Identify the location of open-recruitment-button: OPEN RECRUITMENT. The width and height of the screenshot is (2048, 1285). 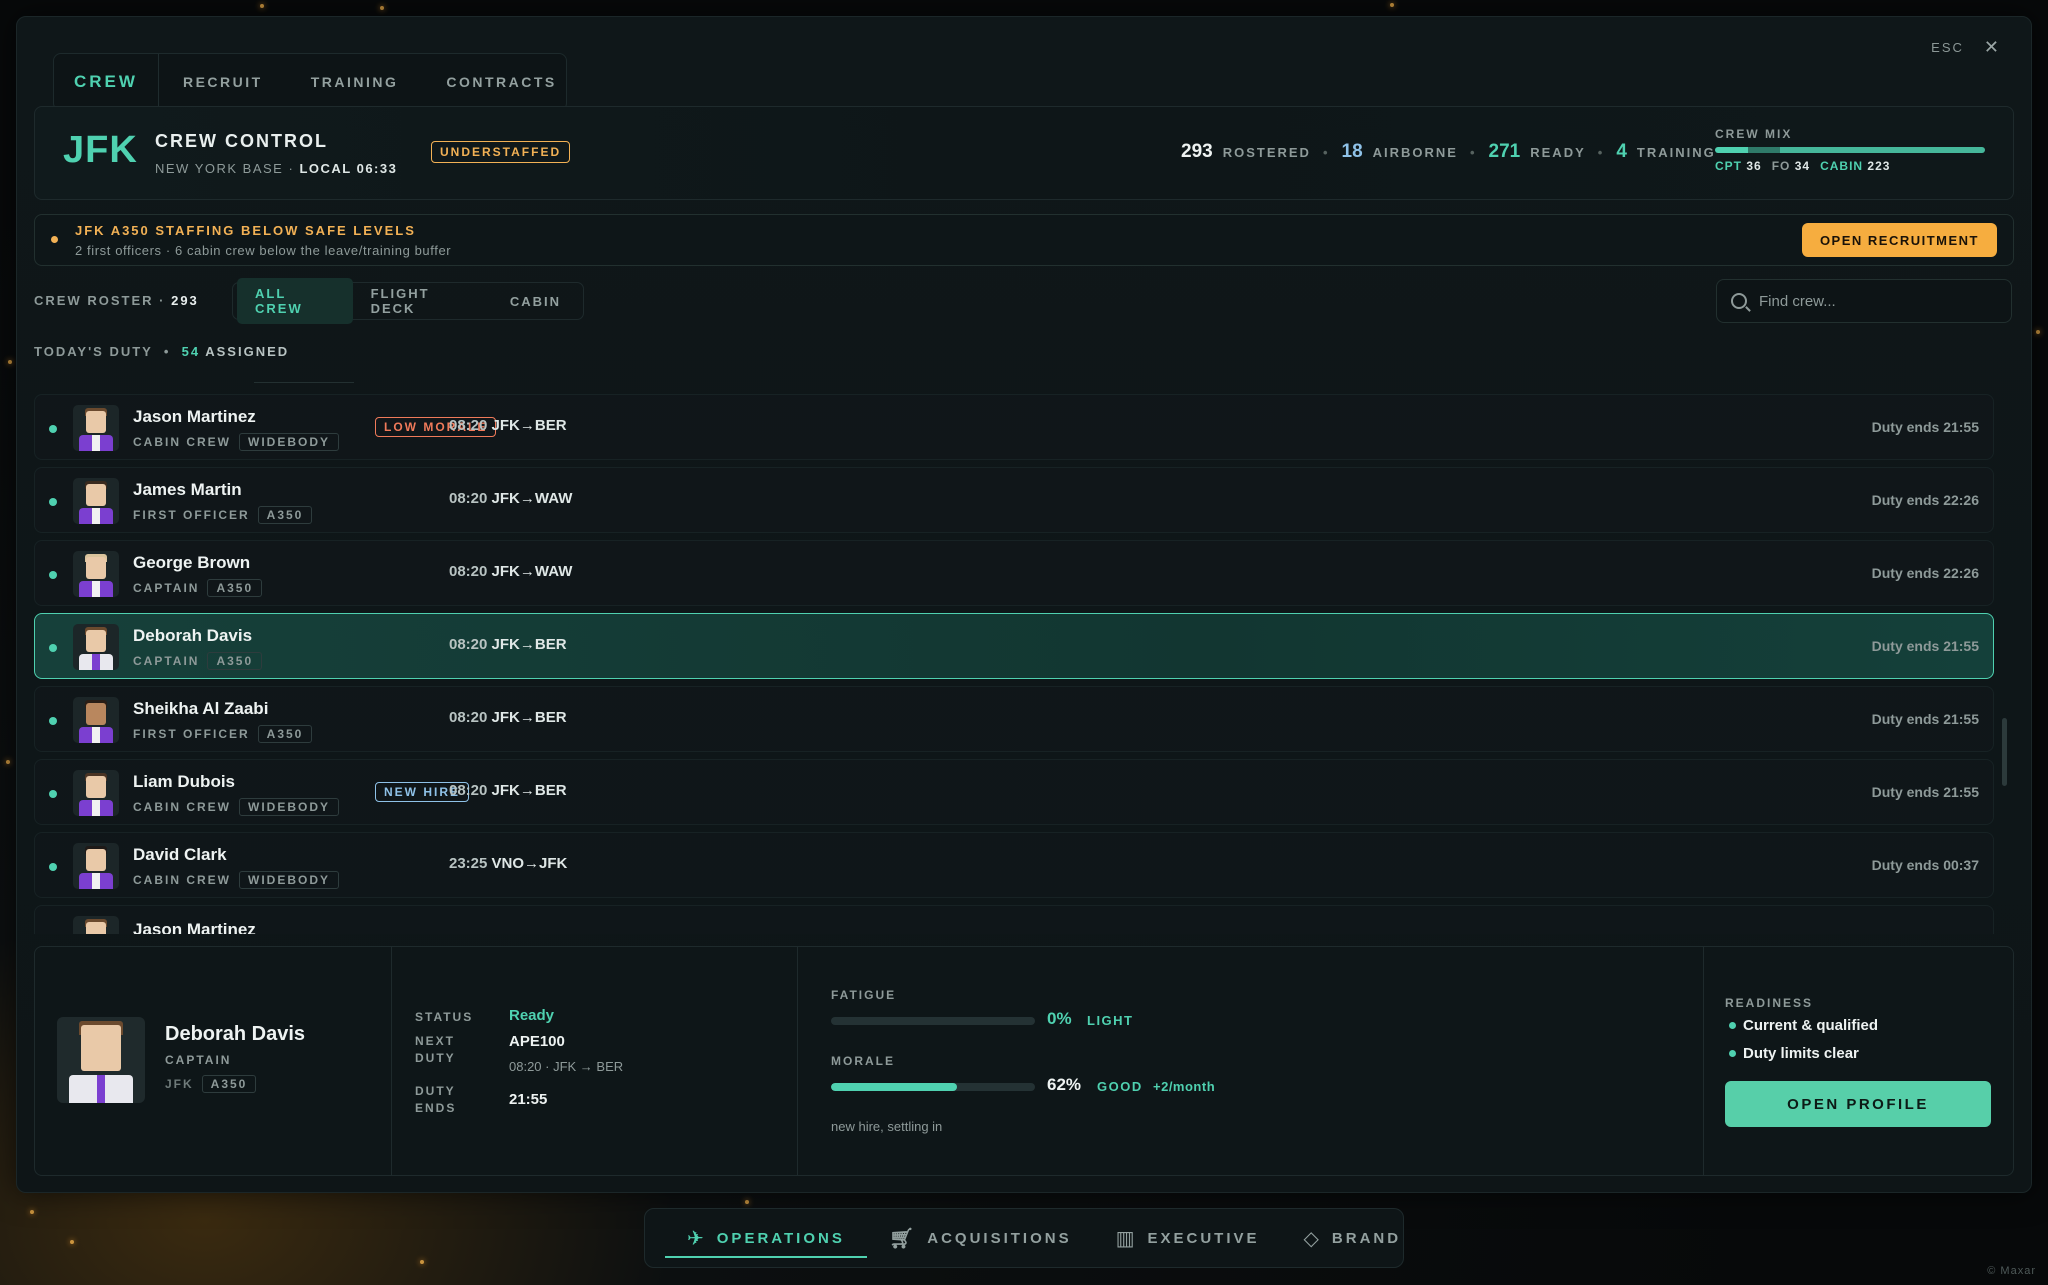
(1899, 240).